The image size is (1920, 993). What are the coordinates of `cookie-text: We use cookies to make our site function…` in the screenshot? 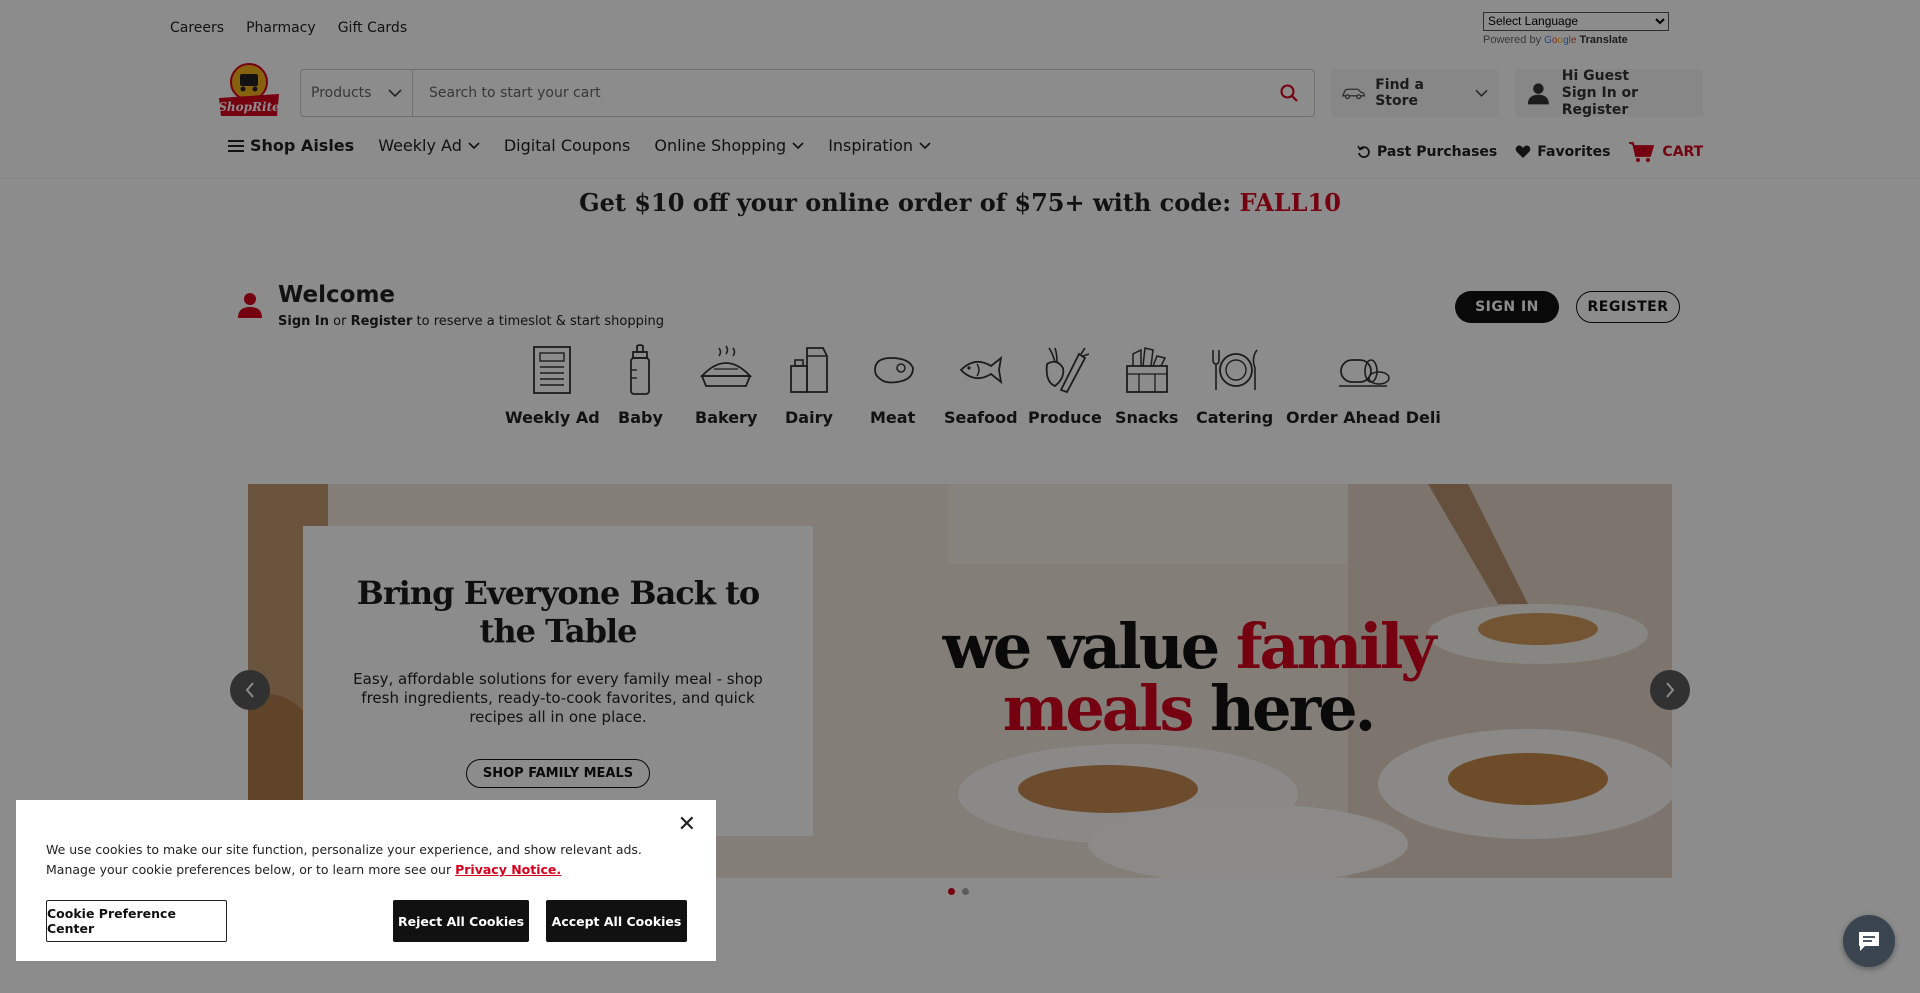 It's located at (366, 860).